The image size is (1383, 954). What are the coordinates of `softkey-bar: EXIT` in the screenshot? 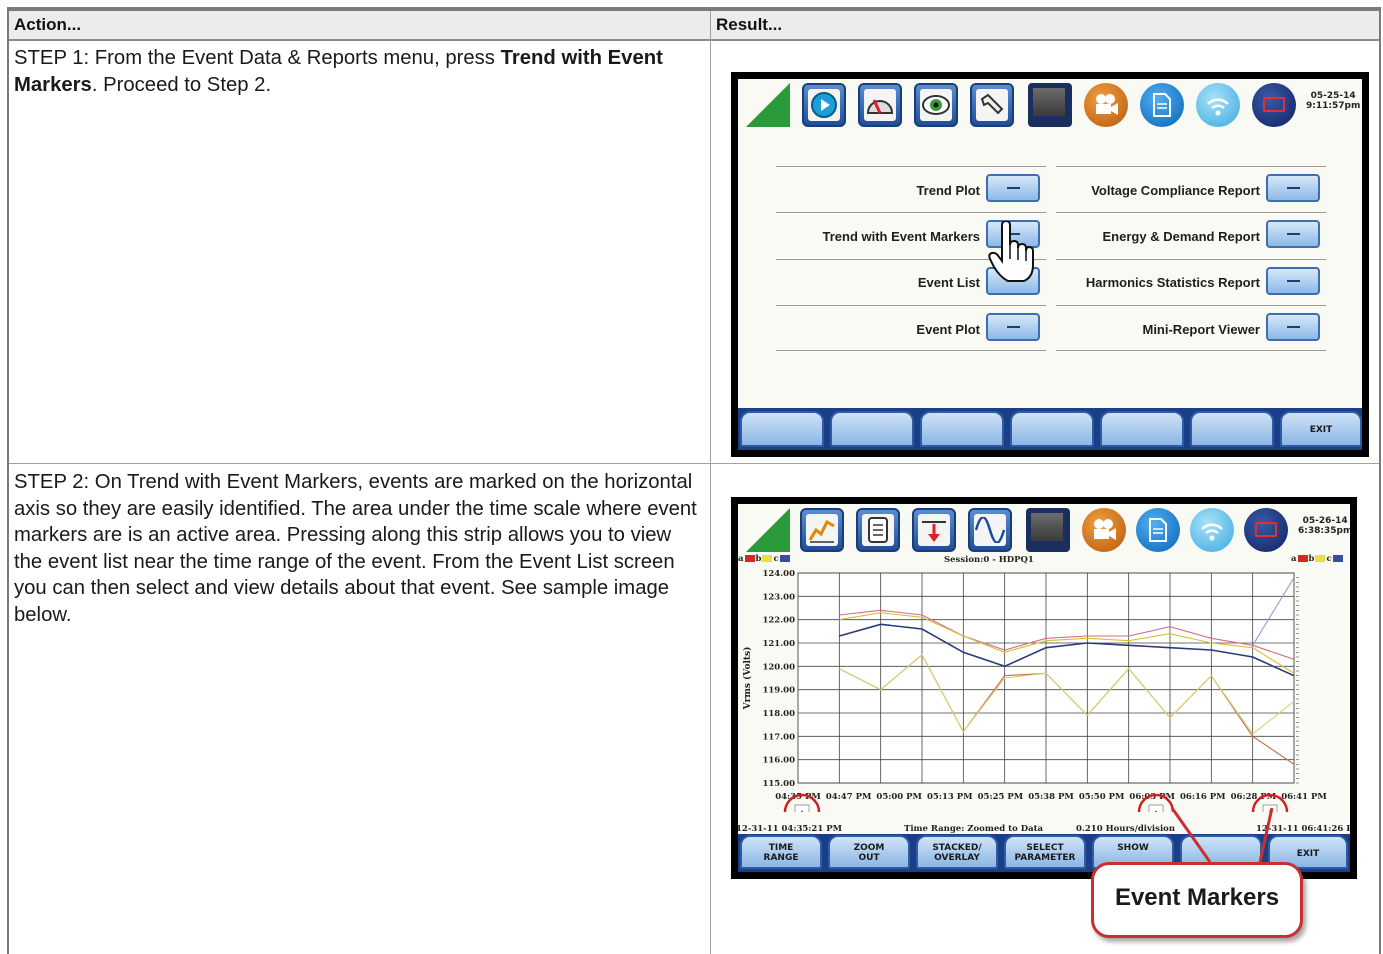 It's located at (1050, 429).